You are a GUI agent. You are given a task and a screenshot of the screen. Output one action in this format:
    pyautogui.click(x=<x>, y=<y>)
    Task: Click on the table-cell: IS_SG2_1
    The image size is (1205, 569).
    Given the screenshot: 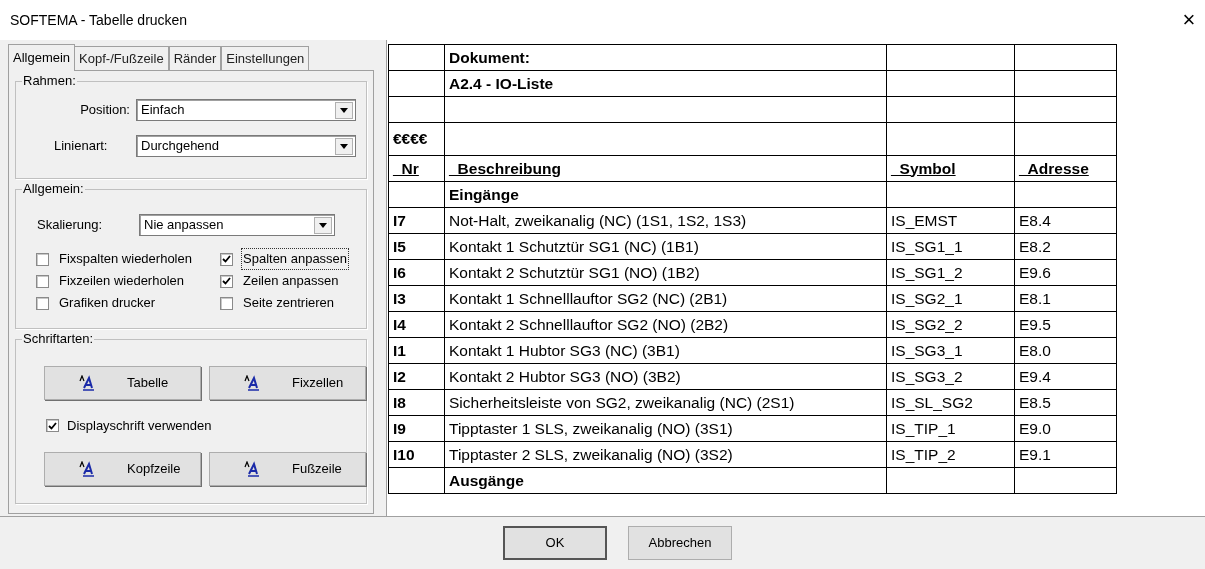 What is the action you would take?
    pyautogui.click(x=927, y=298)
    